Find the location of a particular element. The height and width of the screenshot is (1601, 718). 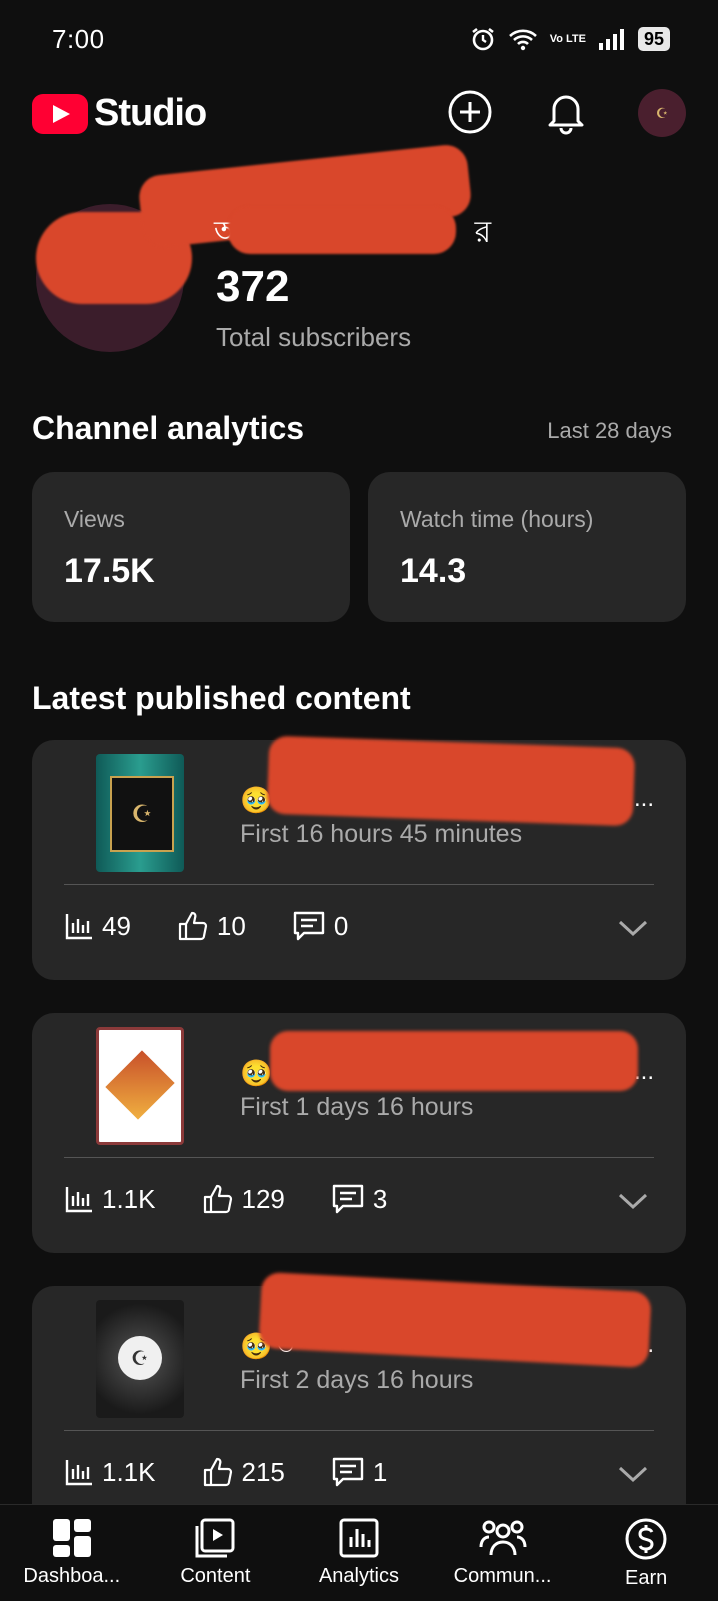

account-avatar: ☪ is located at coordinates (662, 113).